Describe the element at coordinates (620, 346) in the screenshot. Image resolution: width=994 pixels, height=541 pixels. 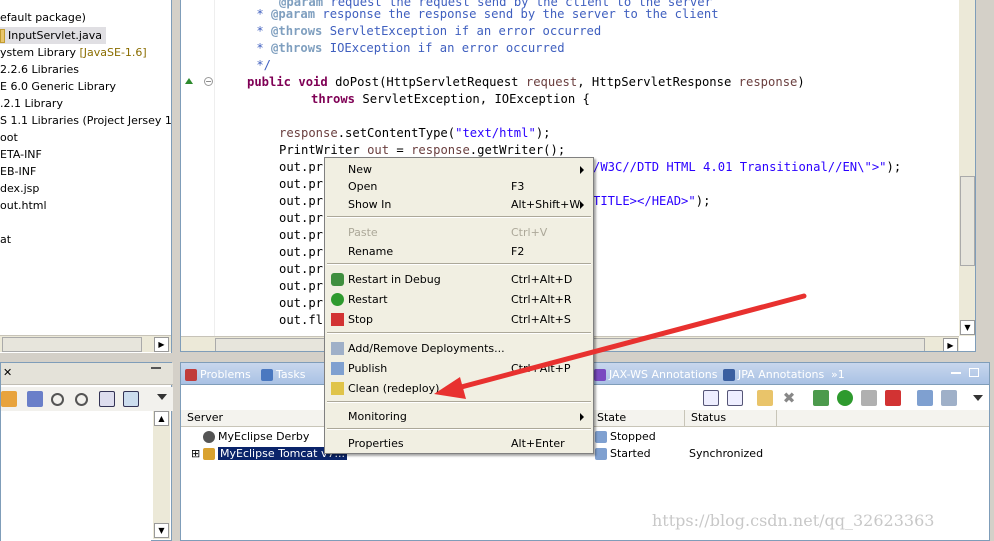
I see `annotation-arrow-icon` at that location.